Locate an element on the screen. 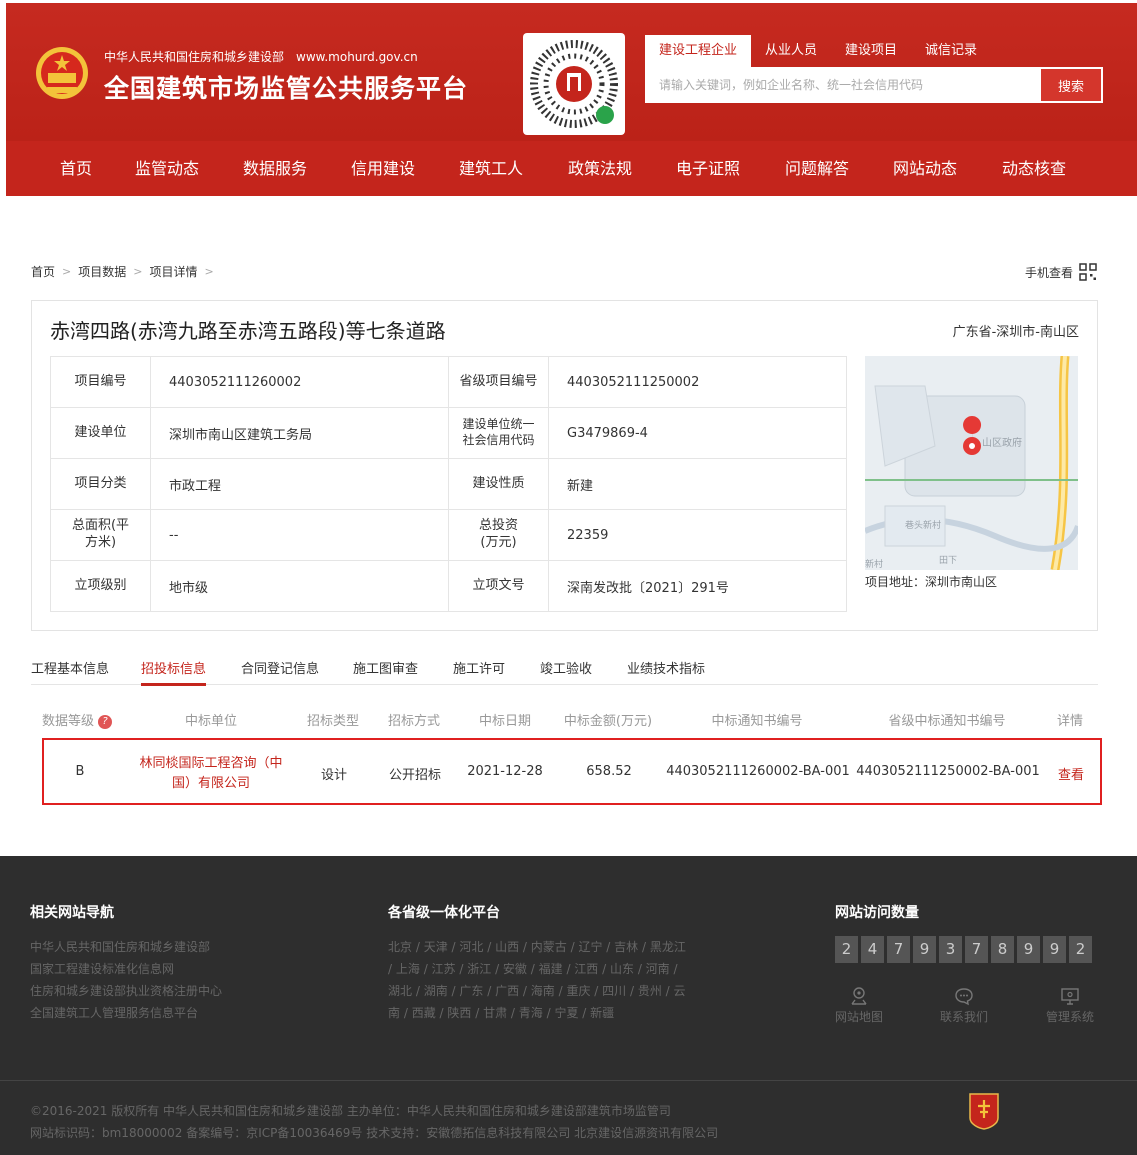 This screenshot has height=1155, width=1137. nav-dynamic-check: 动态核查 is located at coordinates (1034, 168).